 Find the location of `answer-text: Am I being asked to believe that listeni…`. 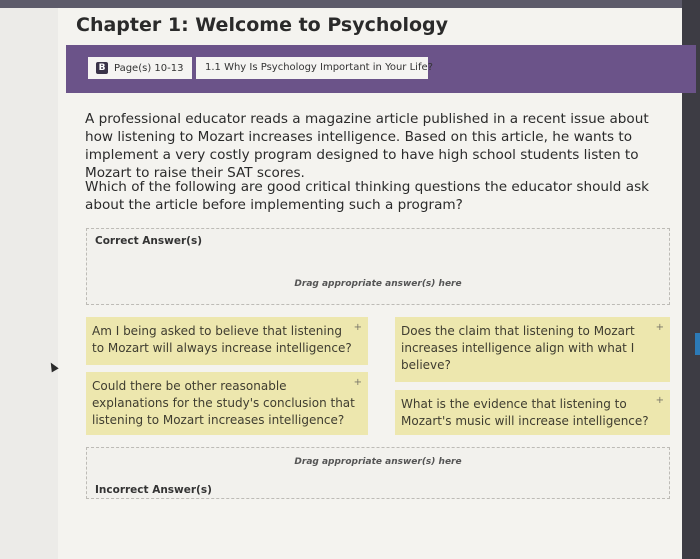

answer-text: Am I being asked to believe that listeni… is located at coordinates (222, 339).